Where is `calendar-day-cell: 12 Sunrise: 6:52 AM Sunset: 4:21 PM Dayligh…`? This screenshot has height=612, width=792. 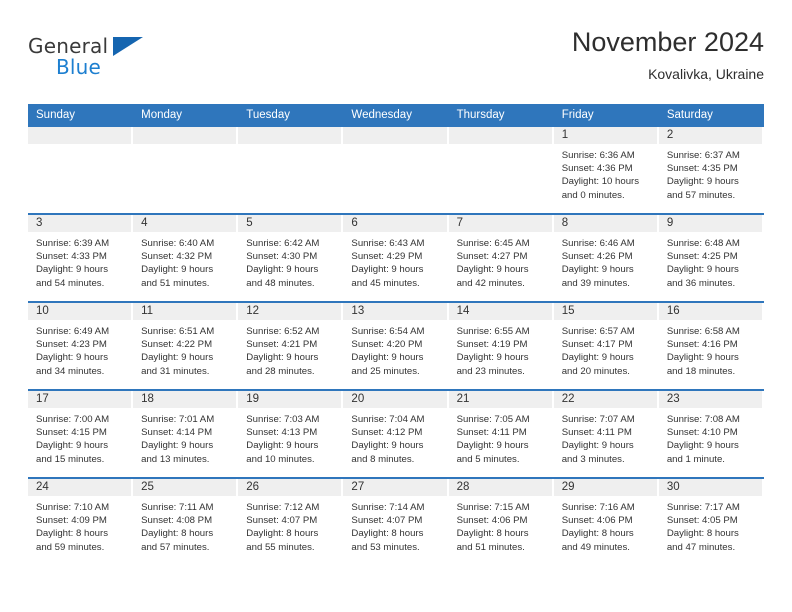
calendar-day-cell: 12 Sunrise: 6:52 AM Sunset: 4:21 PM Dayligh… is located at coordinates (291, 345).